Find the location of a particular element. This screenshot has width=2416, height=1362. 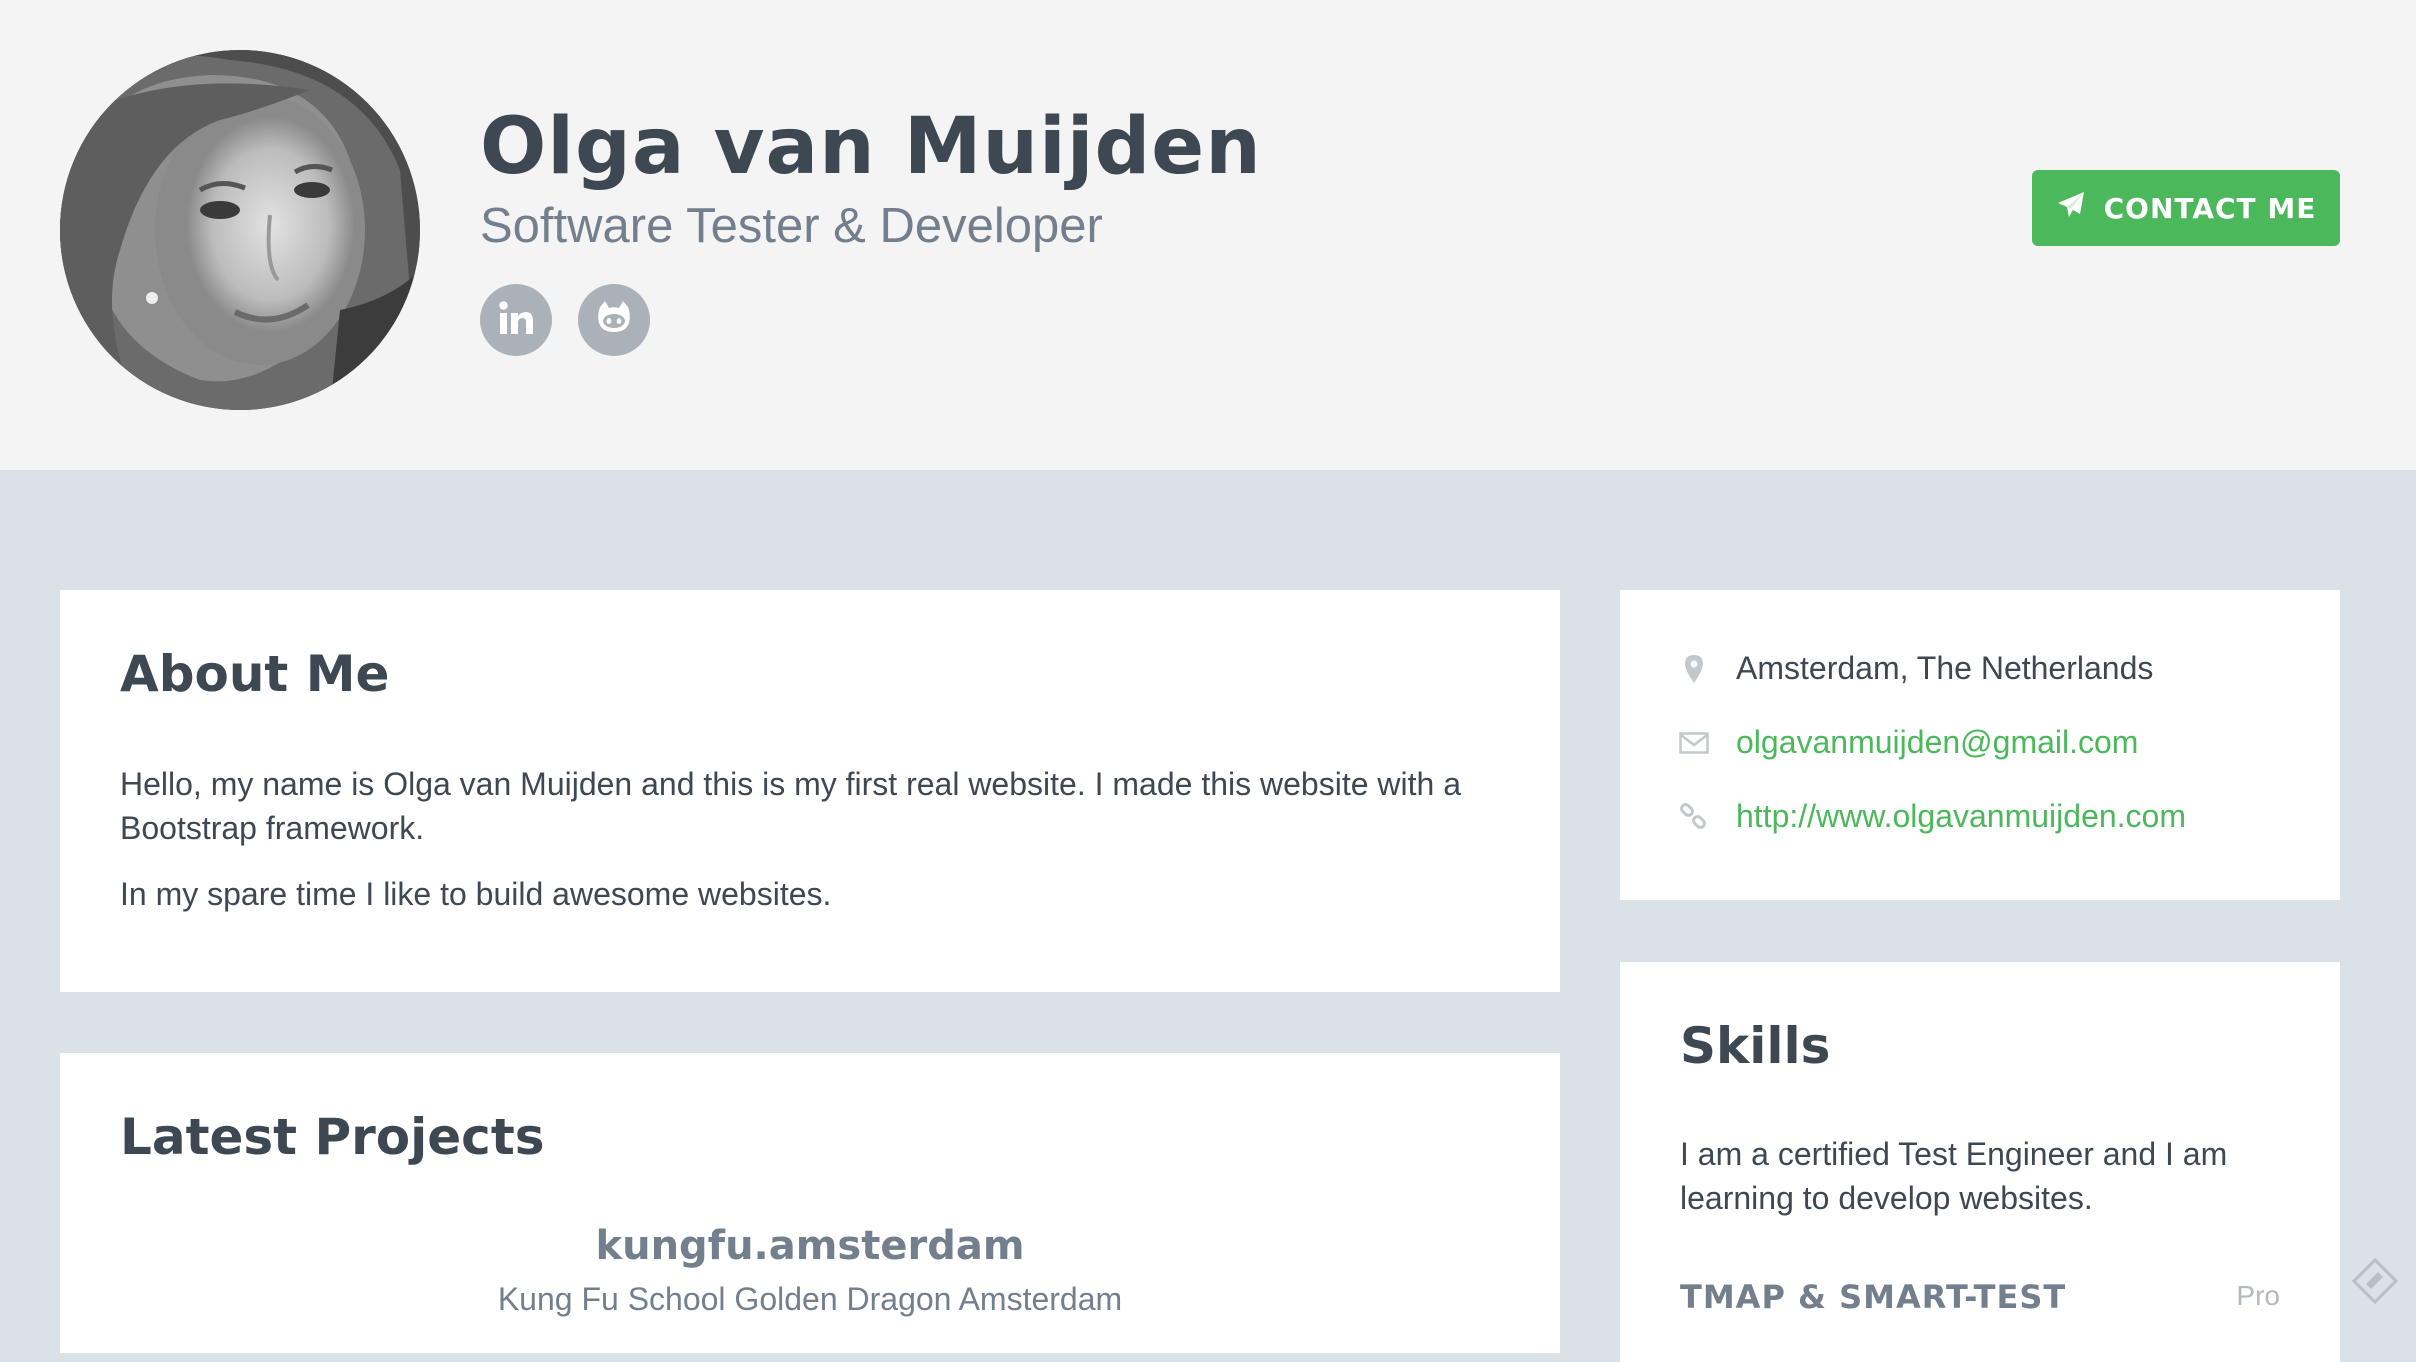

github-icon is located at coordinates (614, 320).